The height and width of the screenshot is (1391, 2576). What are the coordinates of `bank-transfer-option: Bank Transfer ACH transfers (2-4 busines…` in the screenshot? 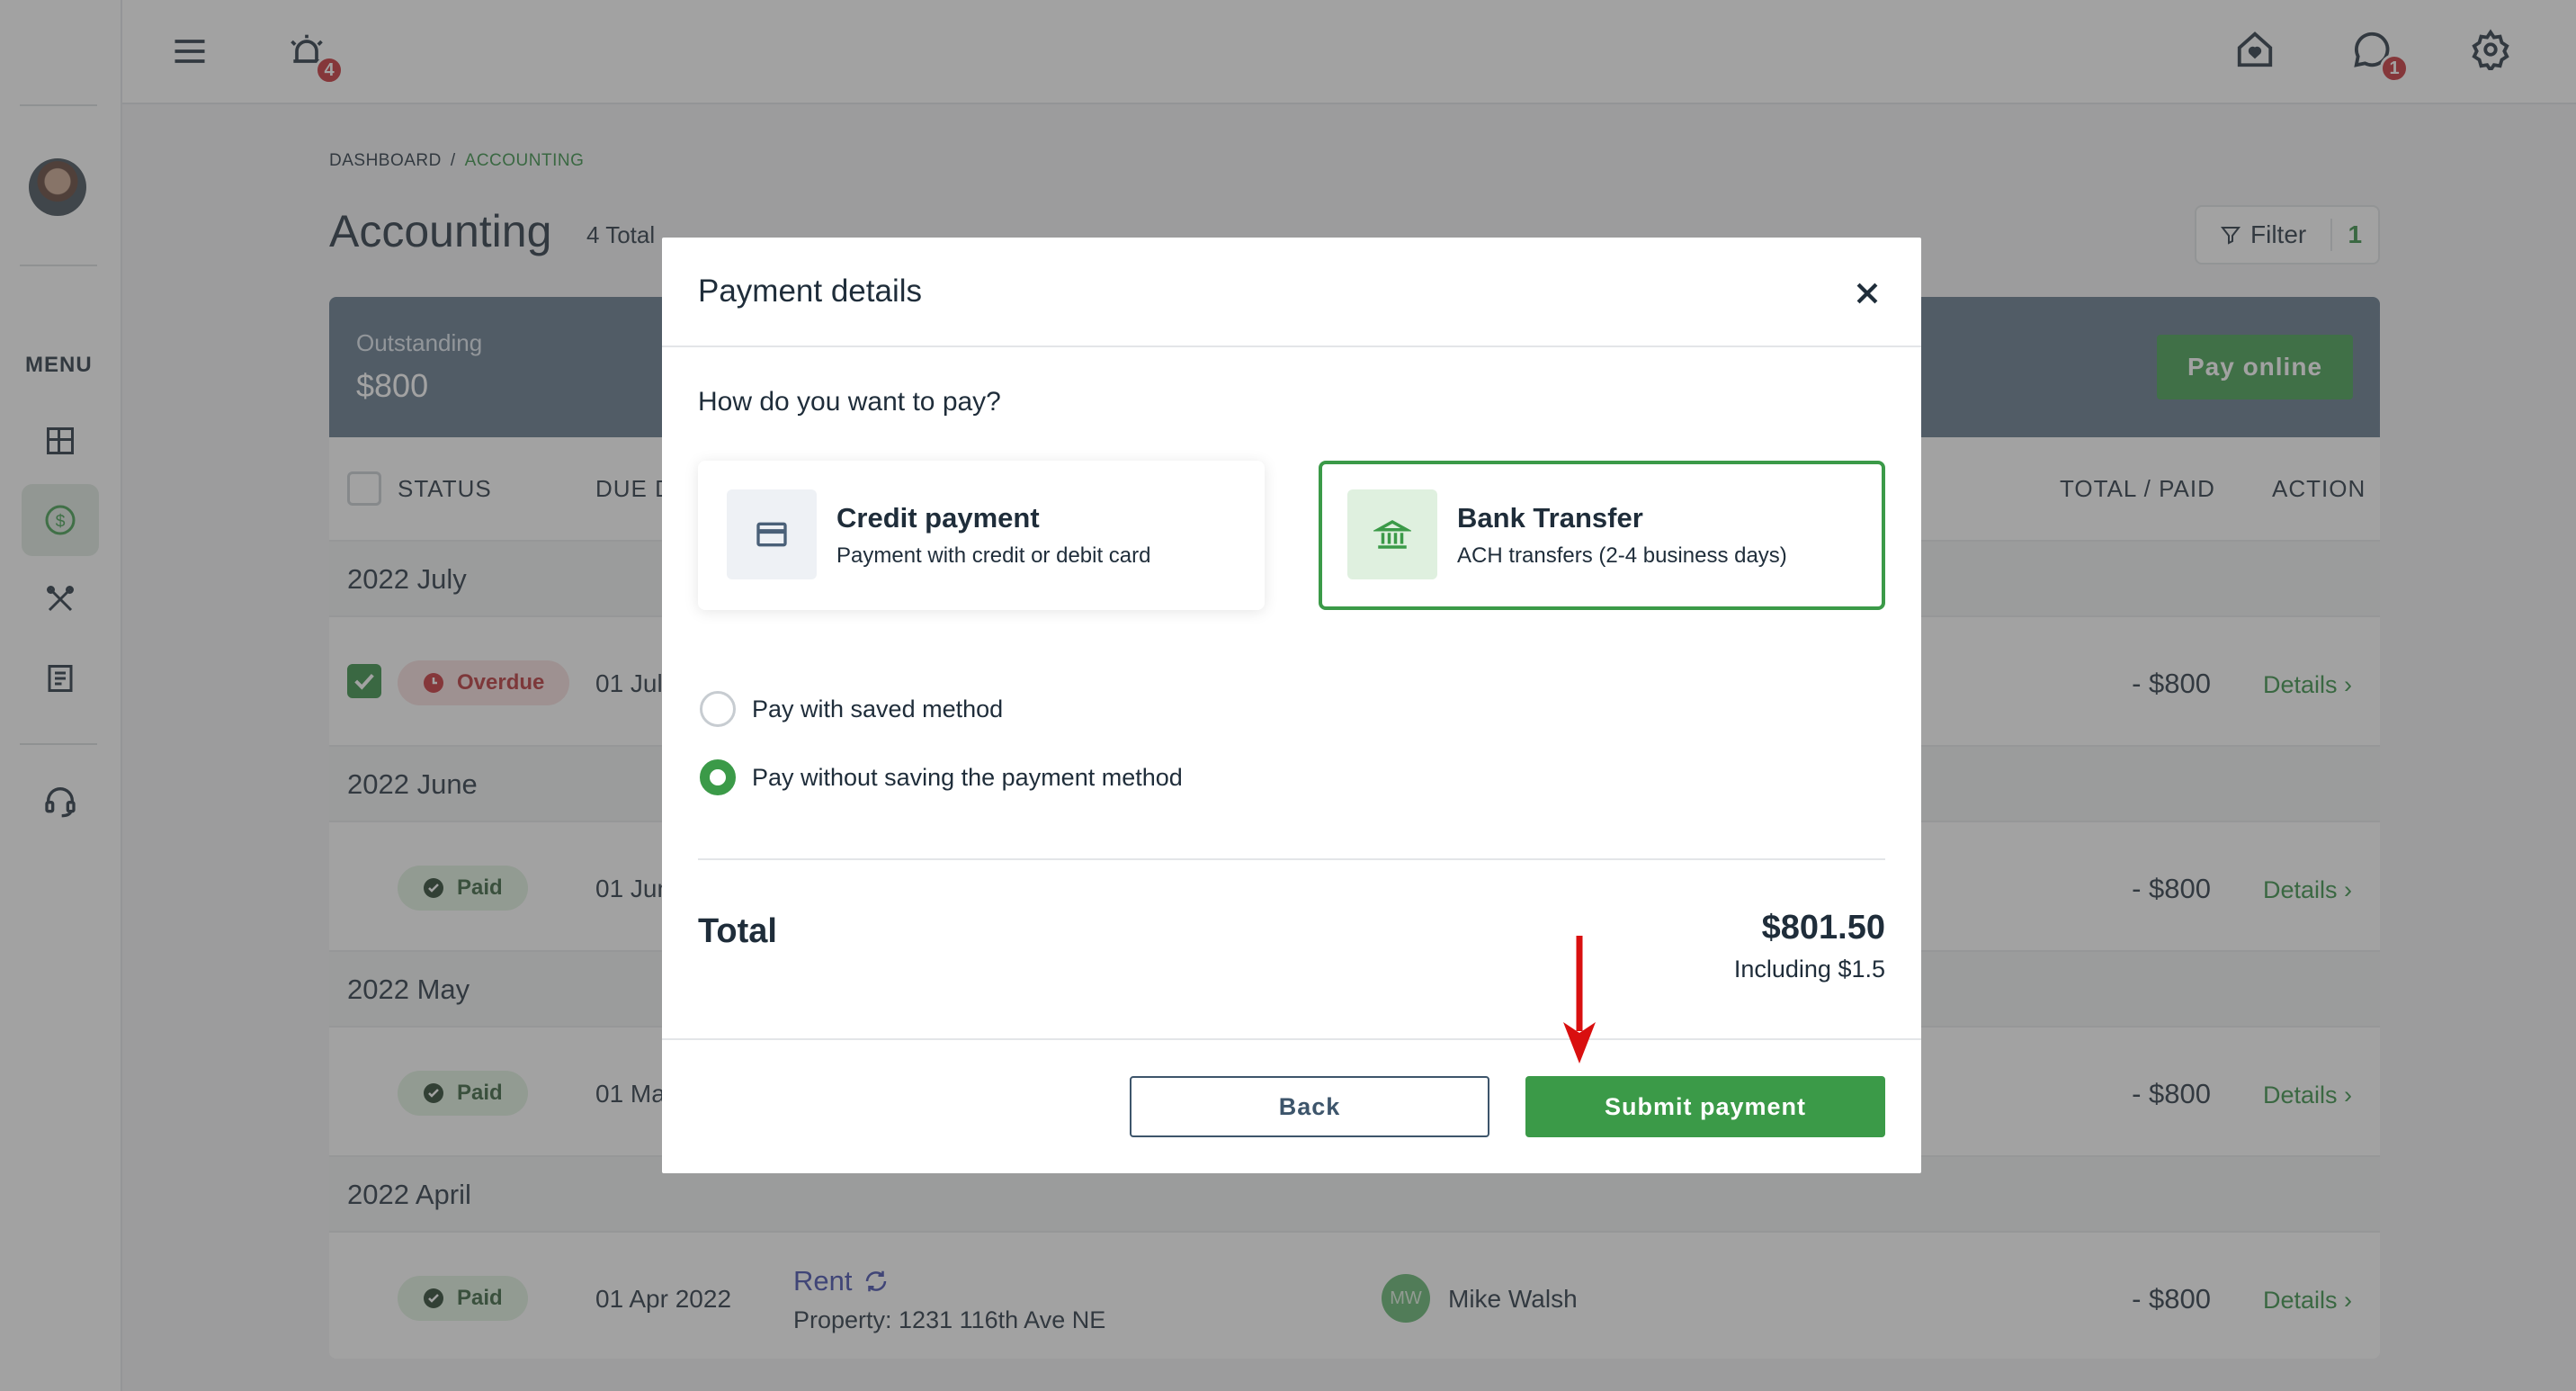 It's located at (1602, 536).